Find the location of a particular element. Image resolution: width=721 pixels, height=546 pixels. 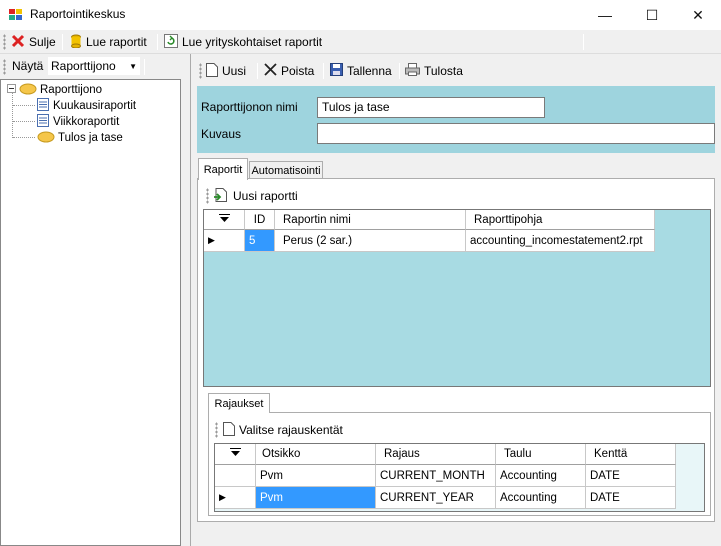

floppy-disk-icon is located at coordinates (336, 71).